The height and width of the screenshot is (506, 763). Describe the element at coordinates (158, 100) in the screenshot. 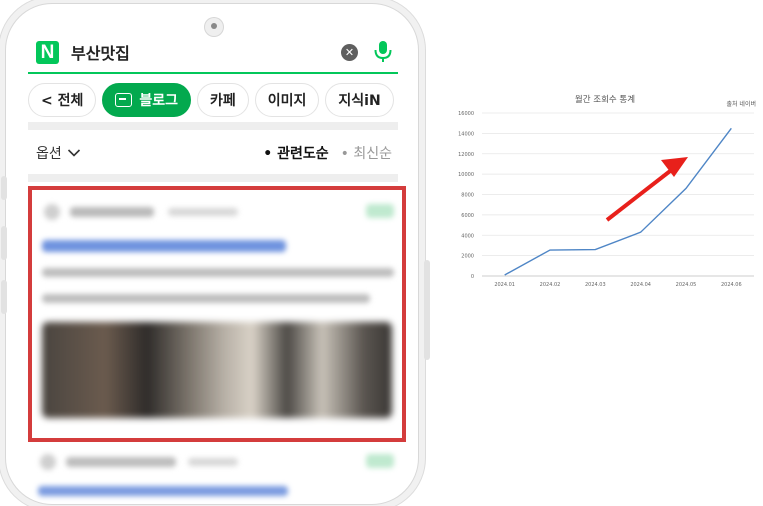

I see `tab-blog-label: 블로그` at that location.